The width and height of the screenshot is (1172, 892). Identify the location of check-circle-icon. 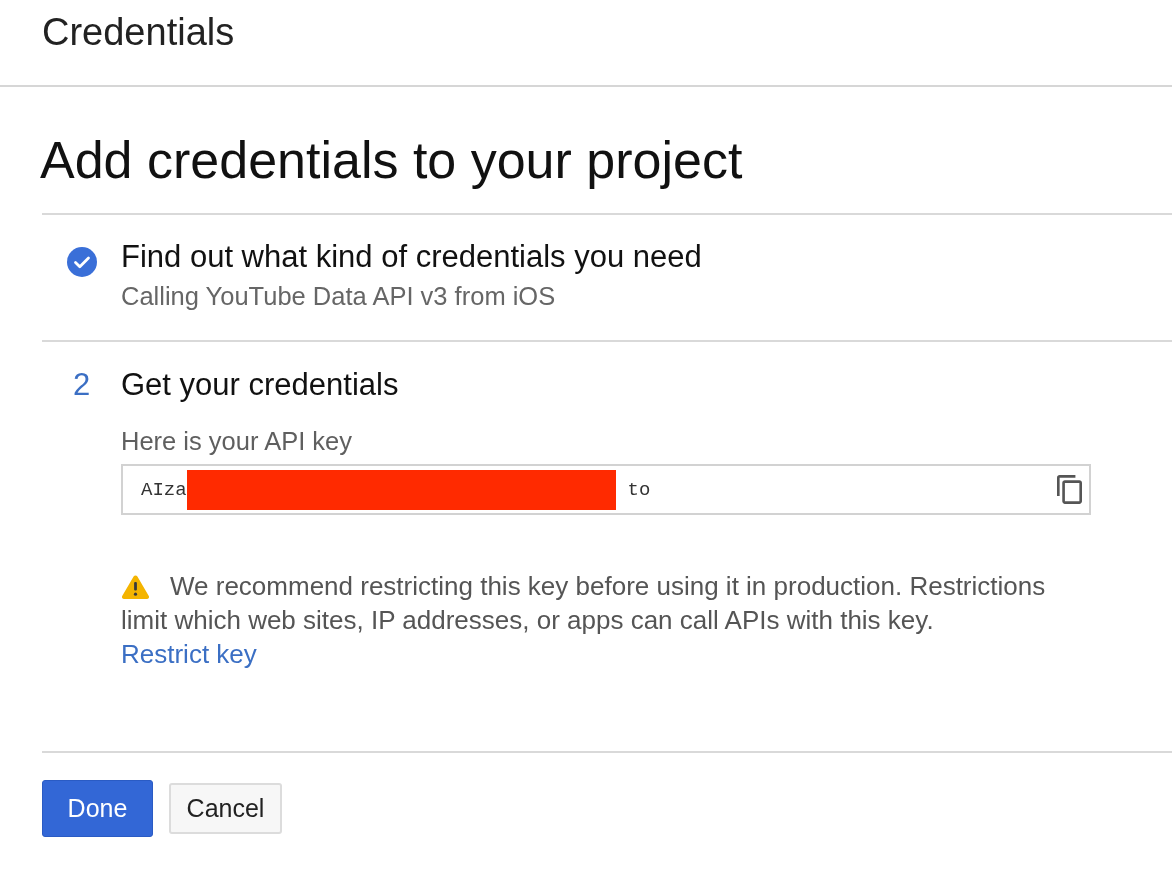
(81, 262).